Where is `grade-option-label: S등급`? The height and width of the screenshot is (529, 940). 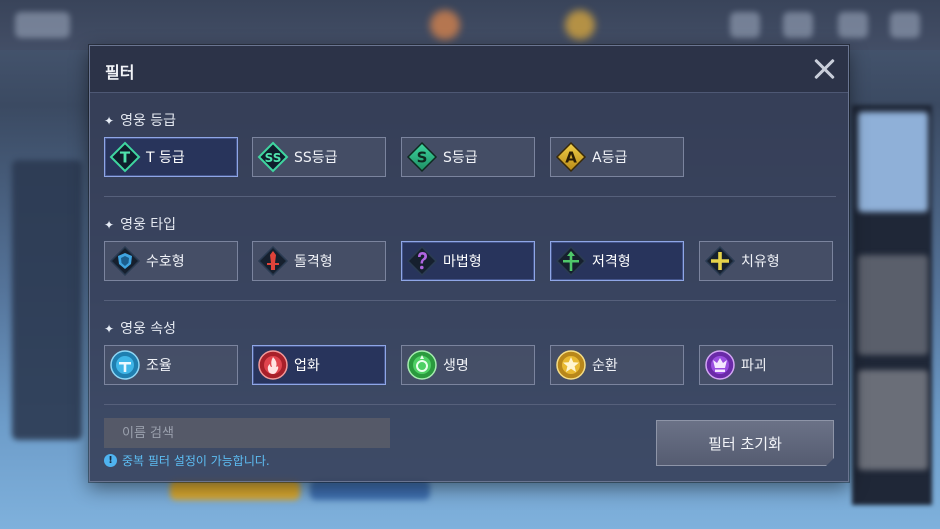
grade-option-label: S등급 is located at coordinates (460, 158).